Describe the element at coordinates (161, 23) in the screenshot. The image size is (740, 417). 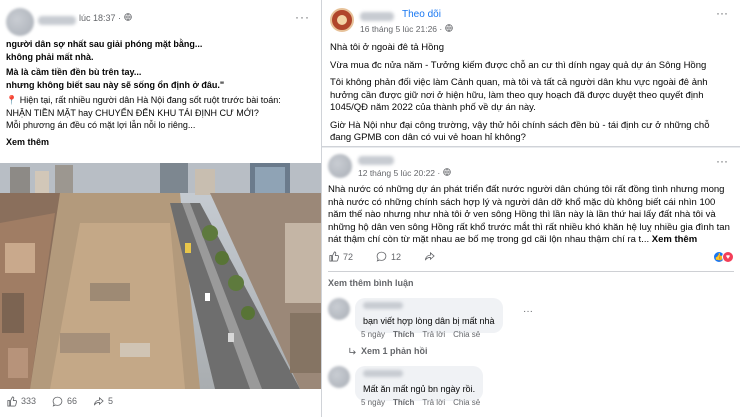
I see `post-header: lúc 18:37 · ···` at that location.